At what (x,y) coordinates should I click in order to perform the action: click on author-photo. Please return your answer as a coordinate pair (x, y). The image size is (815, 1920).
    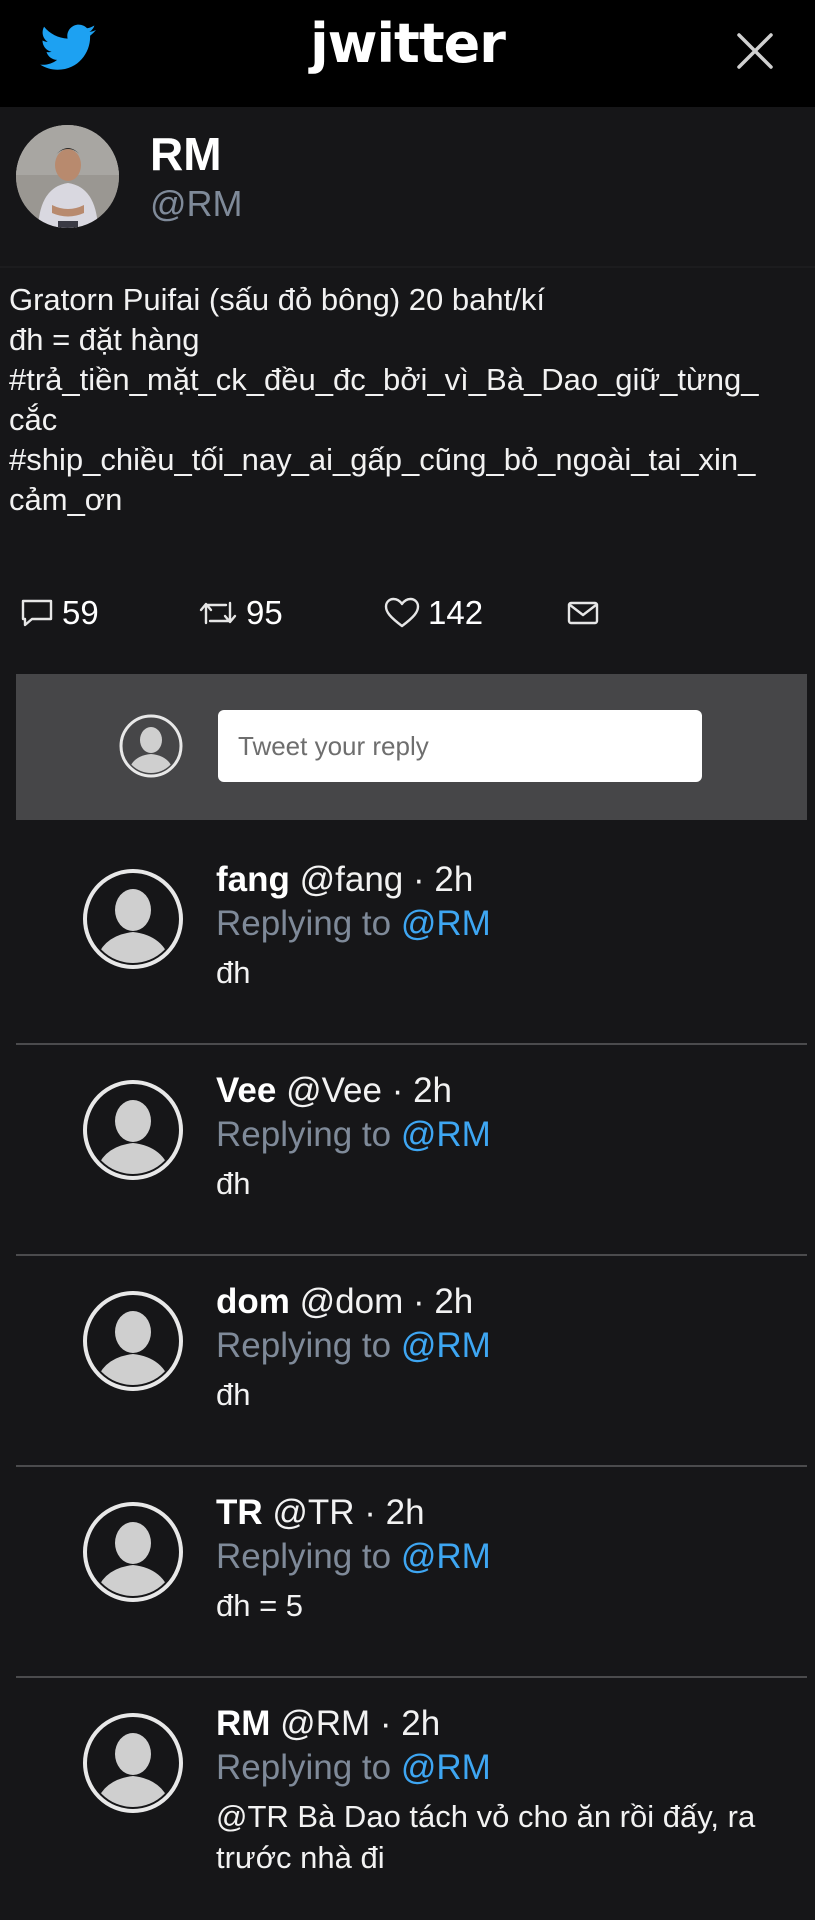
    Looking at the image, I should click on (67, 176).